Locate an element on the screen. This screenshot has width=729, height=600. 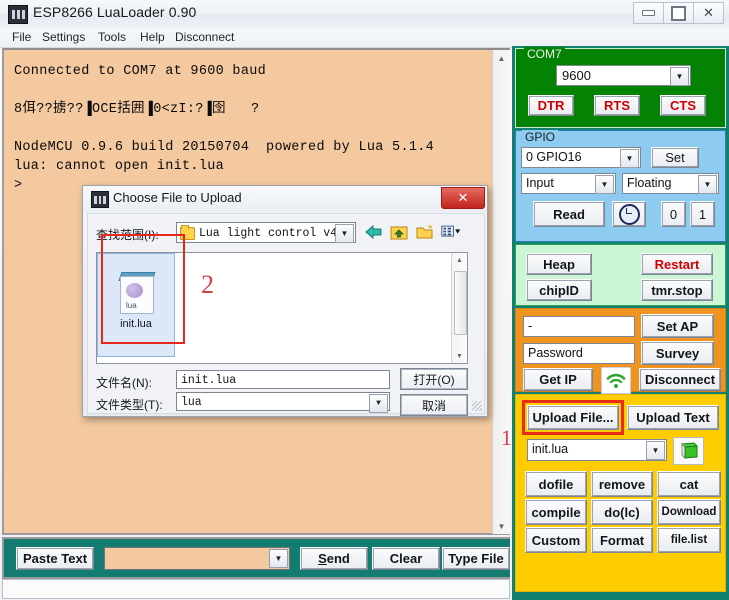
gpio-direction-value: Input is located at coordinates (540, 183).